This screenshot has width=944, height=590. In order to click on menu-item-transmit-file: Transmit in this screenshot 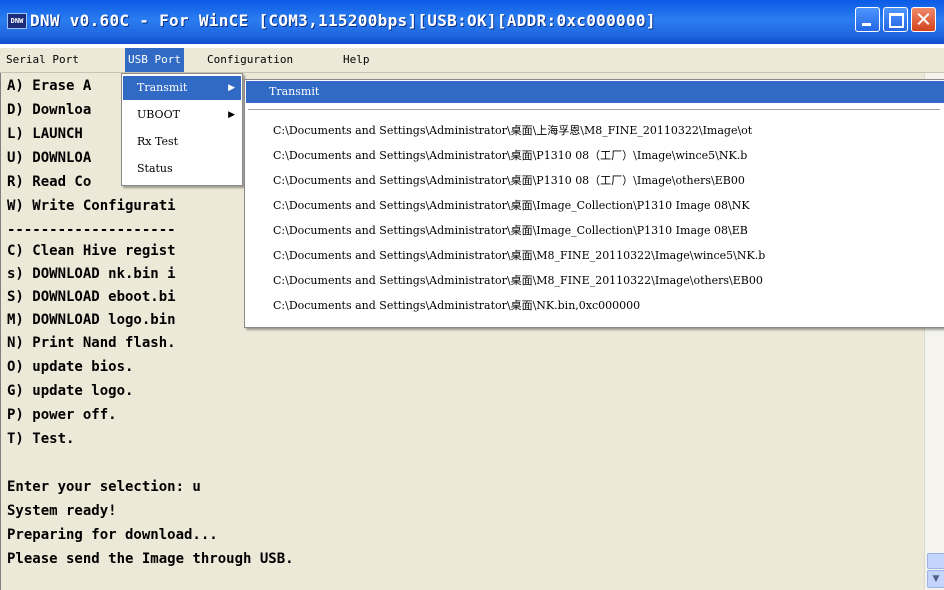, I will do `click(595, 92)`.